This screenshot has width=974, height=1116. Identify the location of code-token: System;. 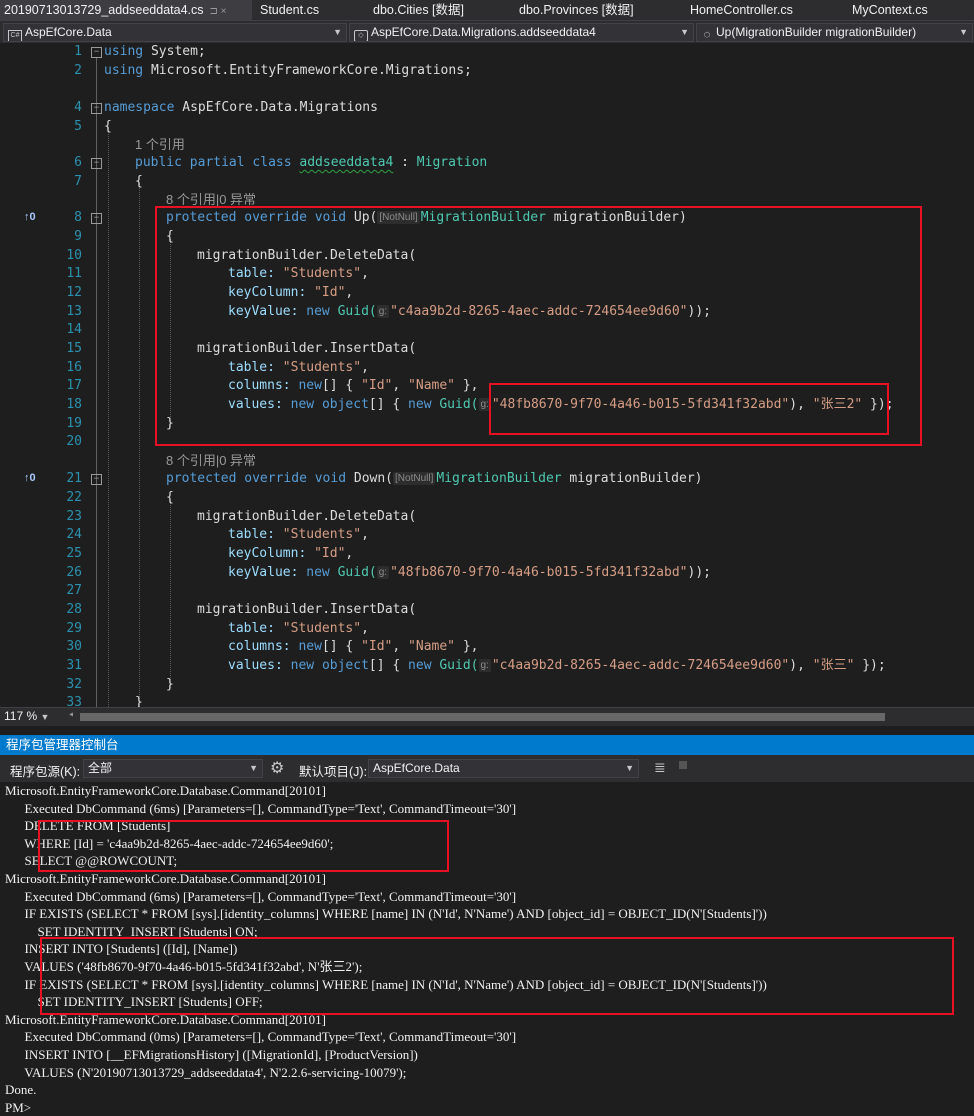
(174, 51).